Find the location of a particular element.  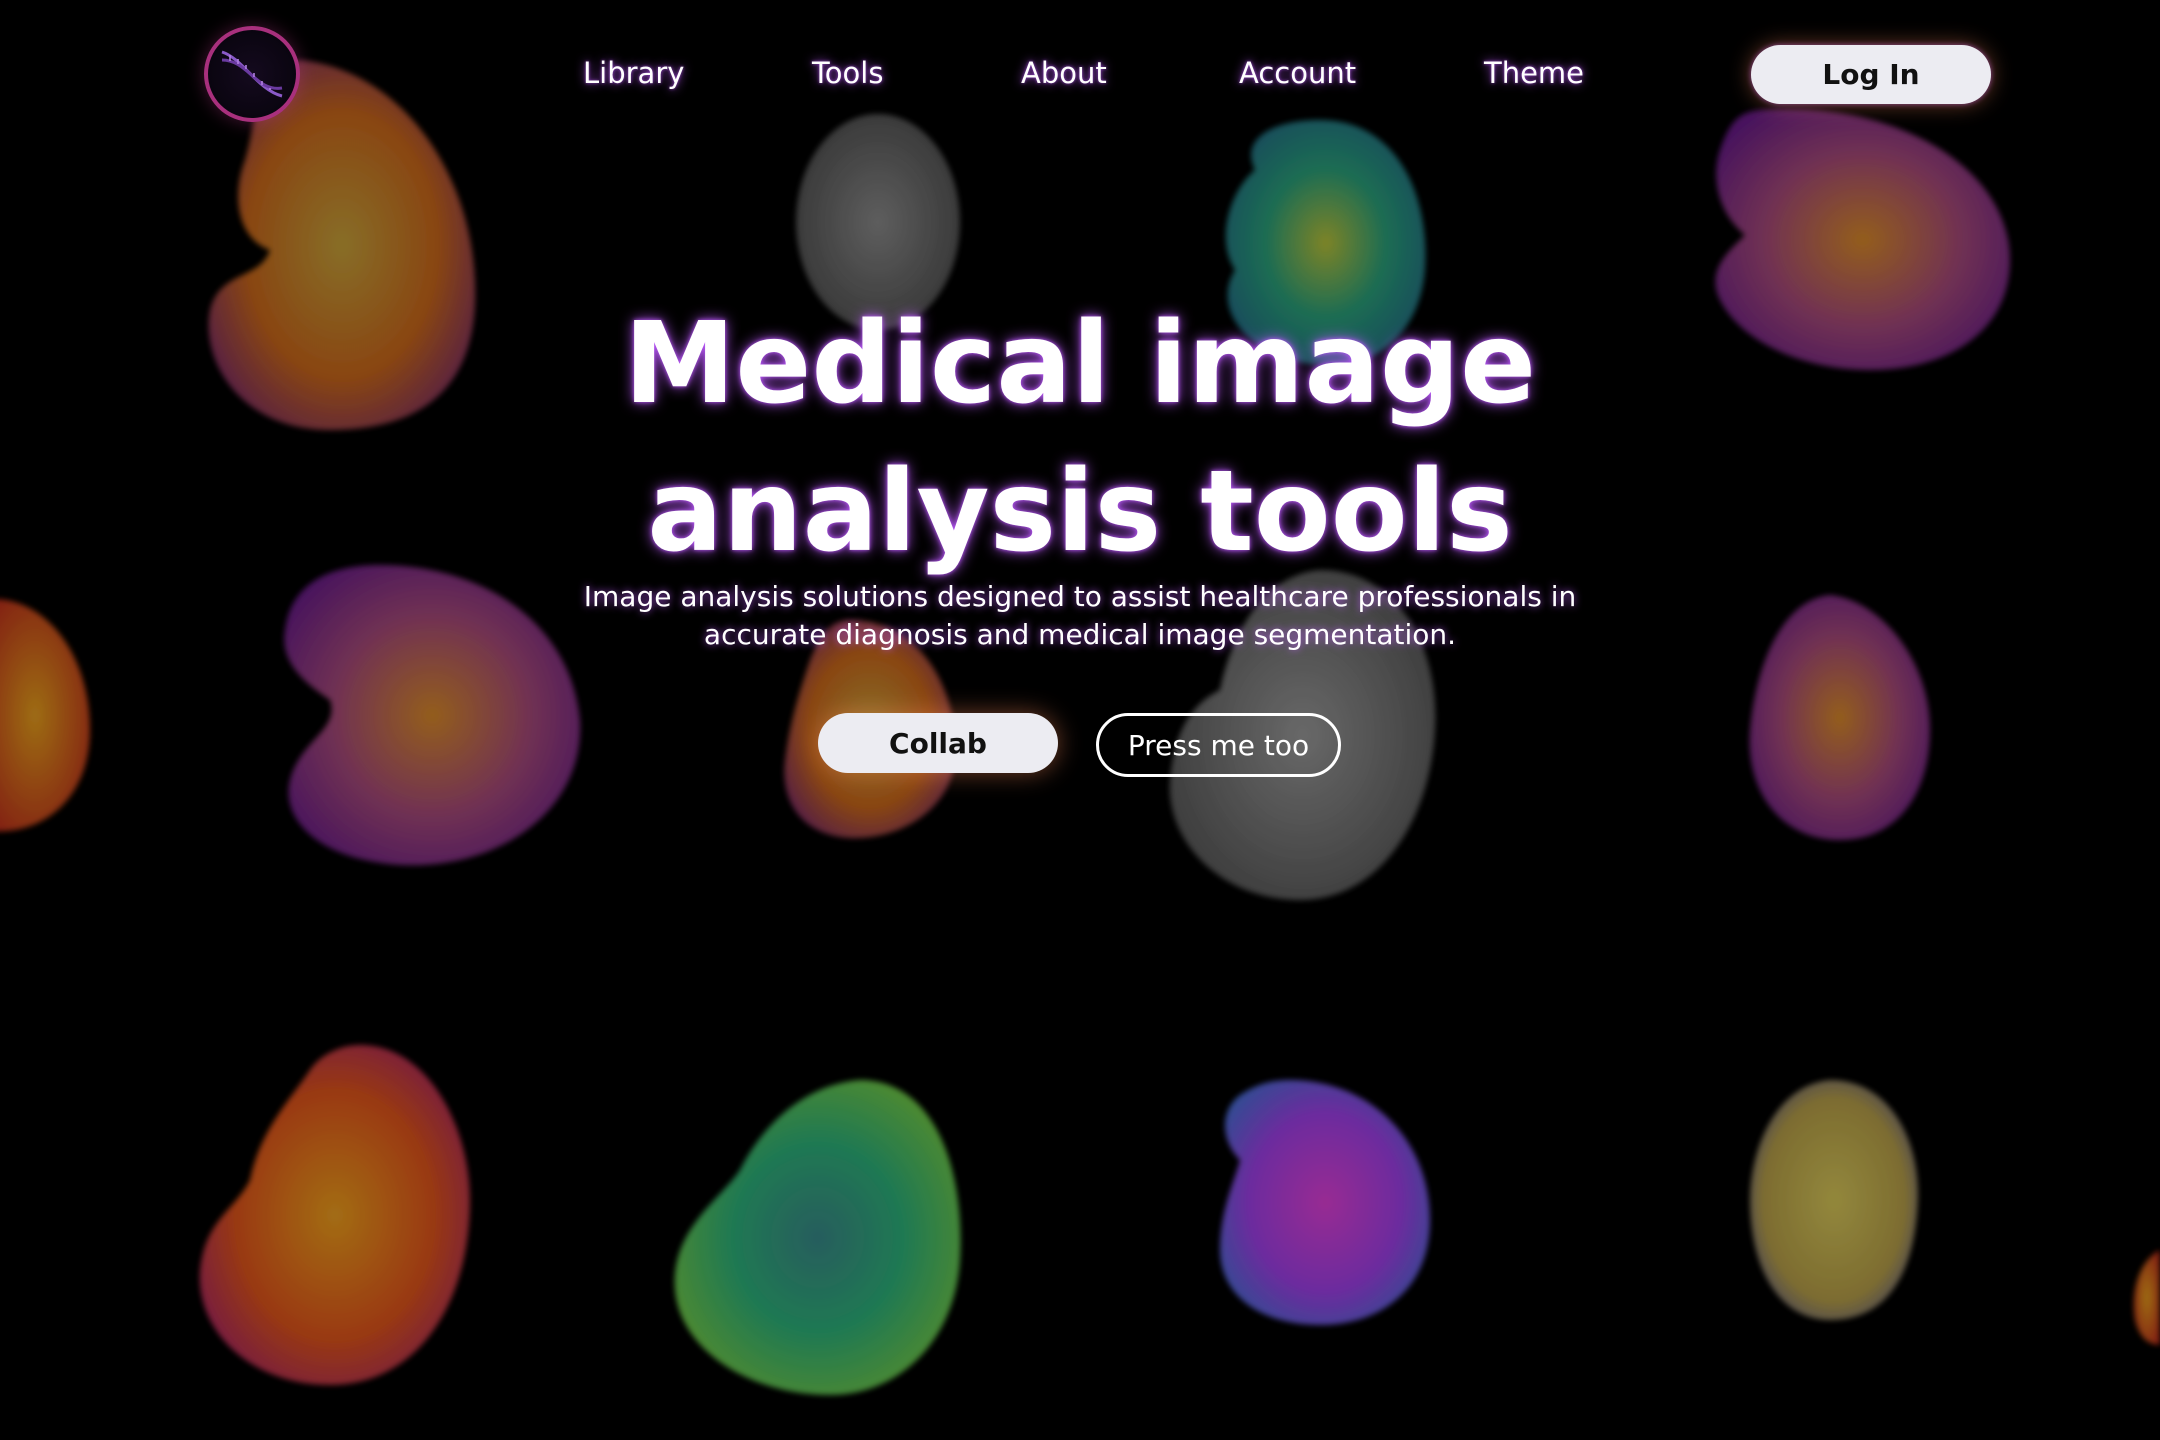

nav-theme: Theme is located at coordinates (1534, 76).